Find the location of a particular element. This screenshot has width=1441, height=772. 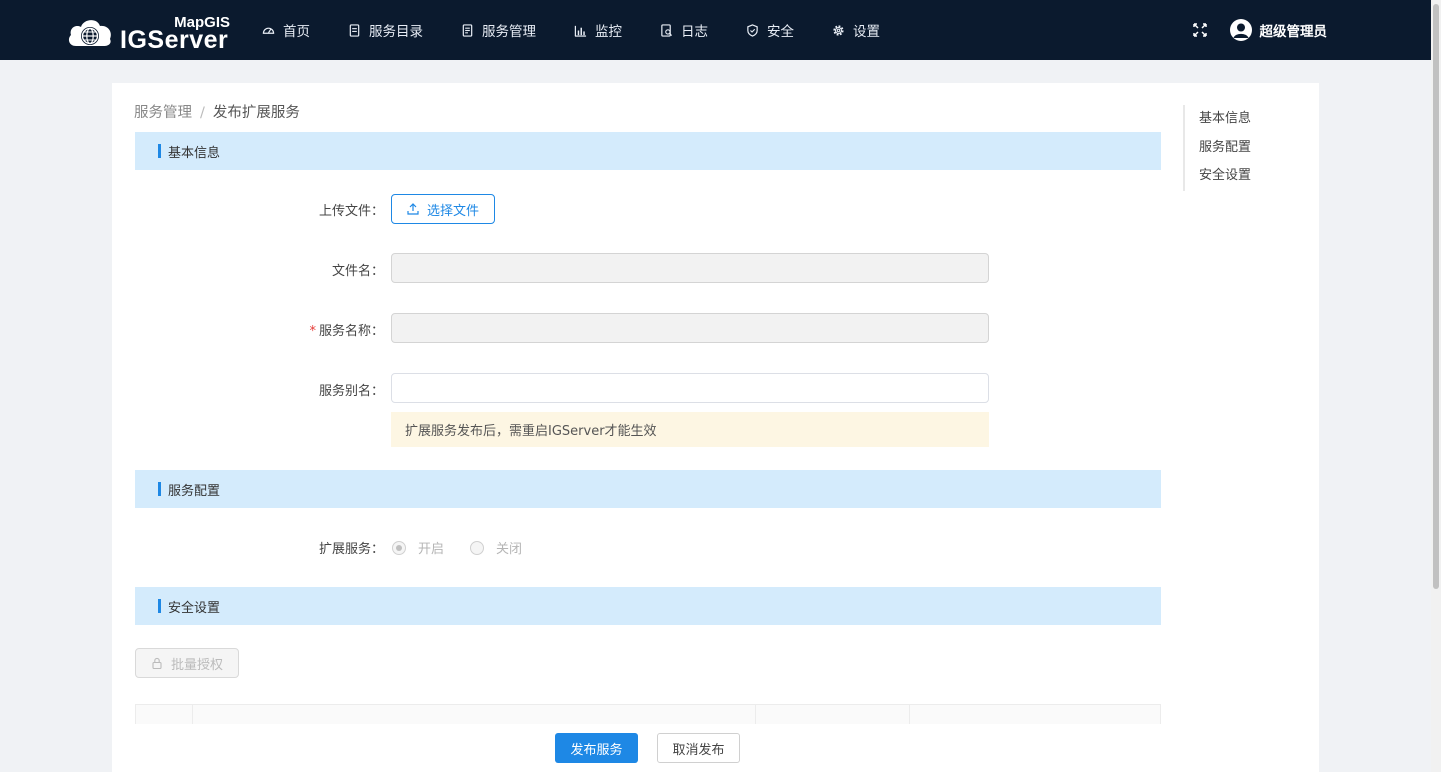

alias-input is located at coordinates (690, 388).